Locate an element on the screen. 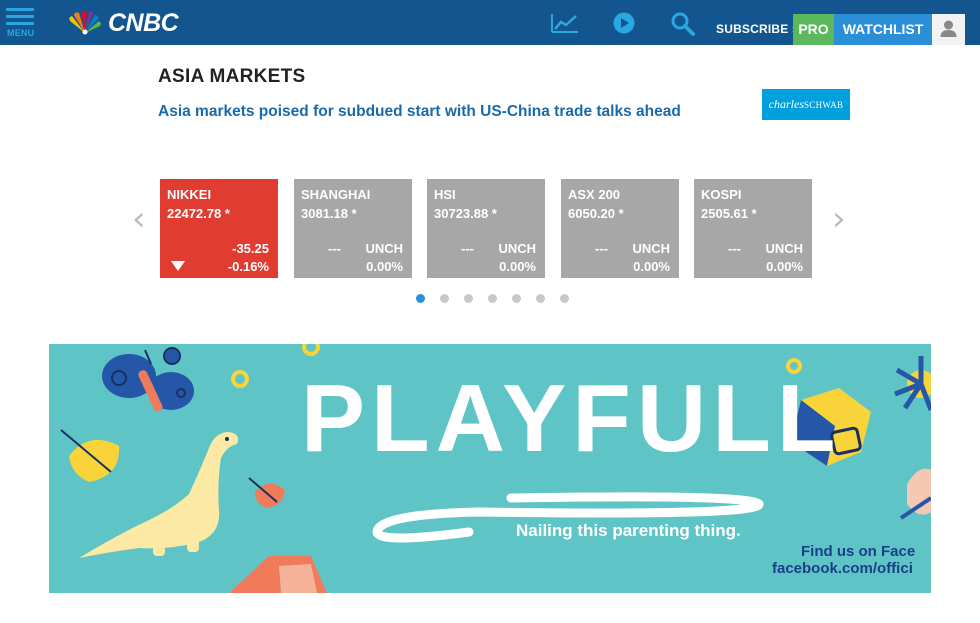 Image resolution: width=980 pixels, height=623 pixels. card-price: 30723.88 * is located at coordinates (465, 213).